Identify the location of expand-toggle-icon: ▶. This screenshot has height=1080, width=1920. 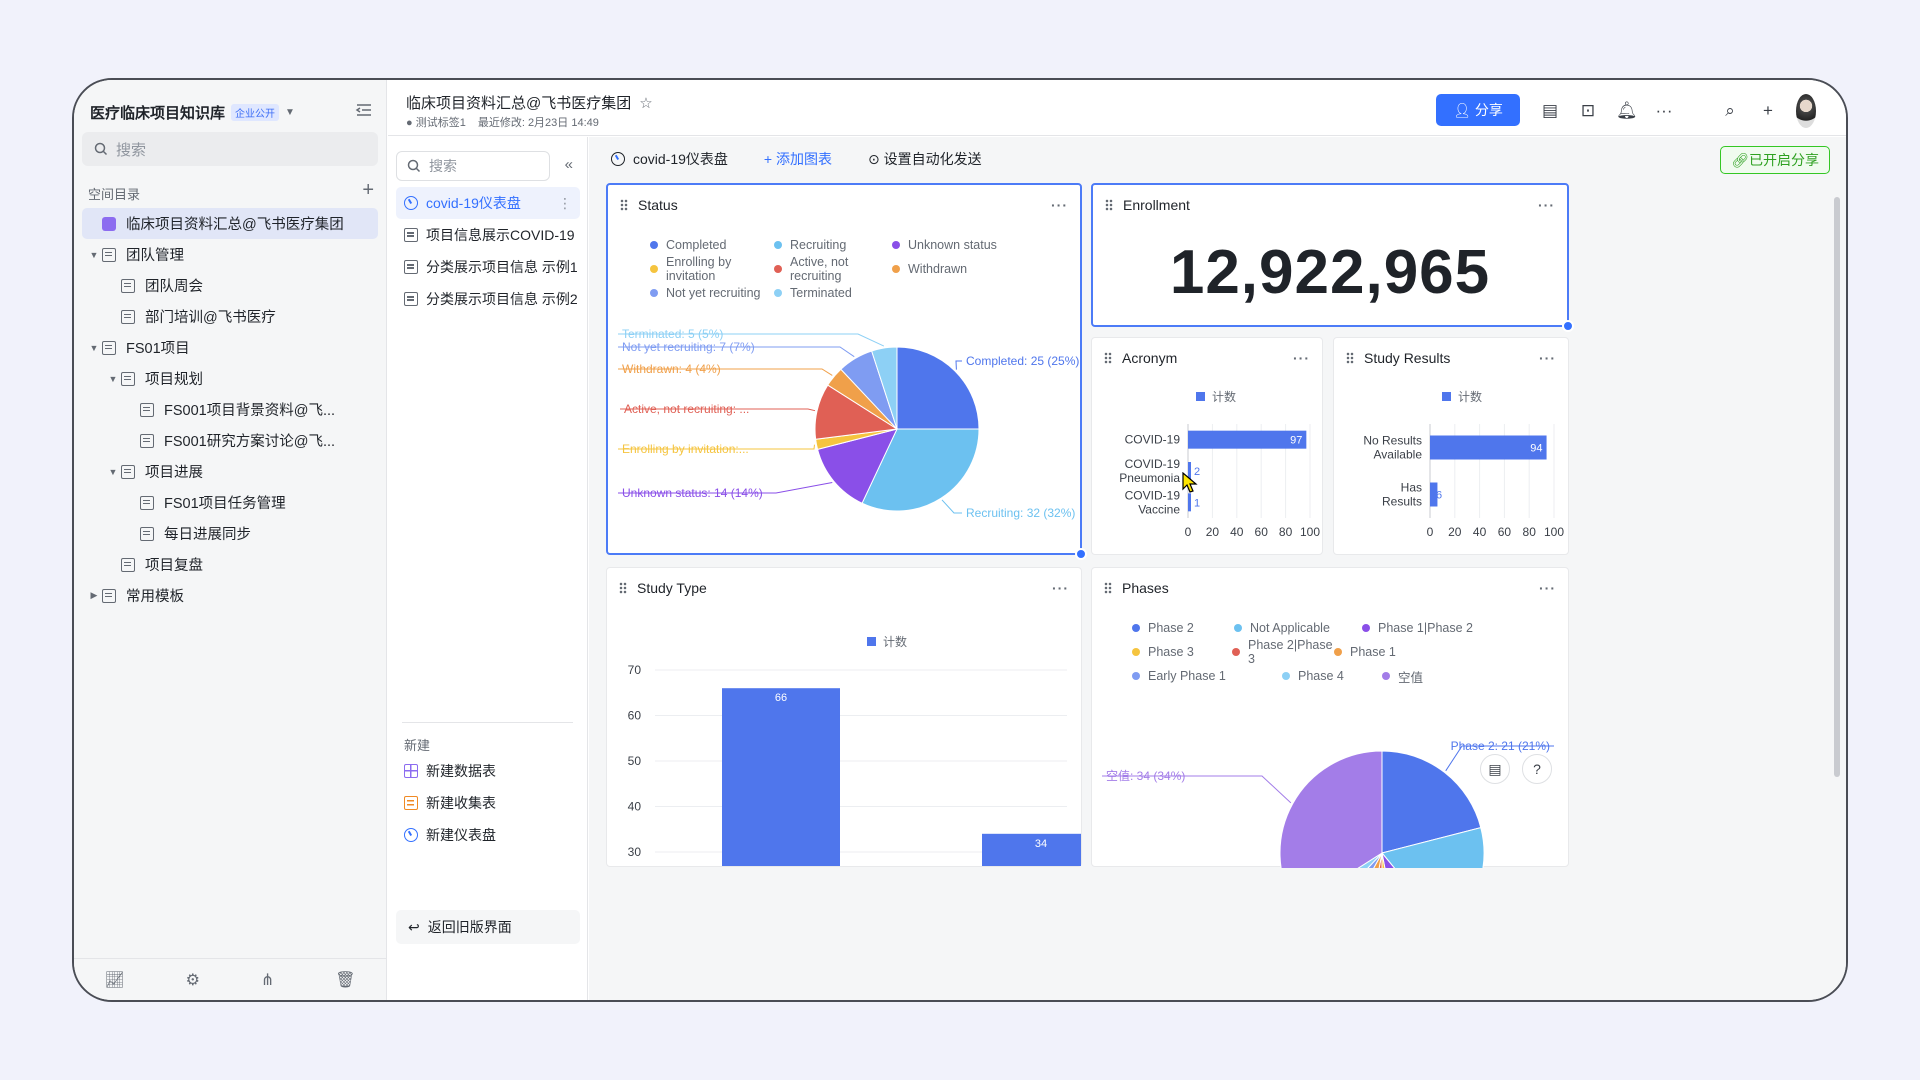
(94, 595).